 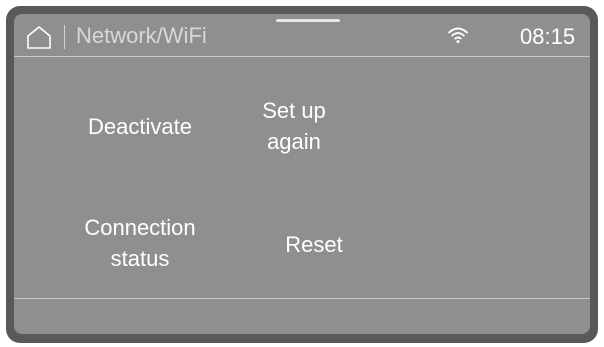 I want to click on header-divider, so click(x=64, y=37).